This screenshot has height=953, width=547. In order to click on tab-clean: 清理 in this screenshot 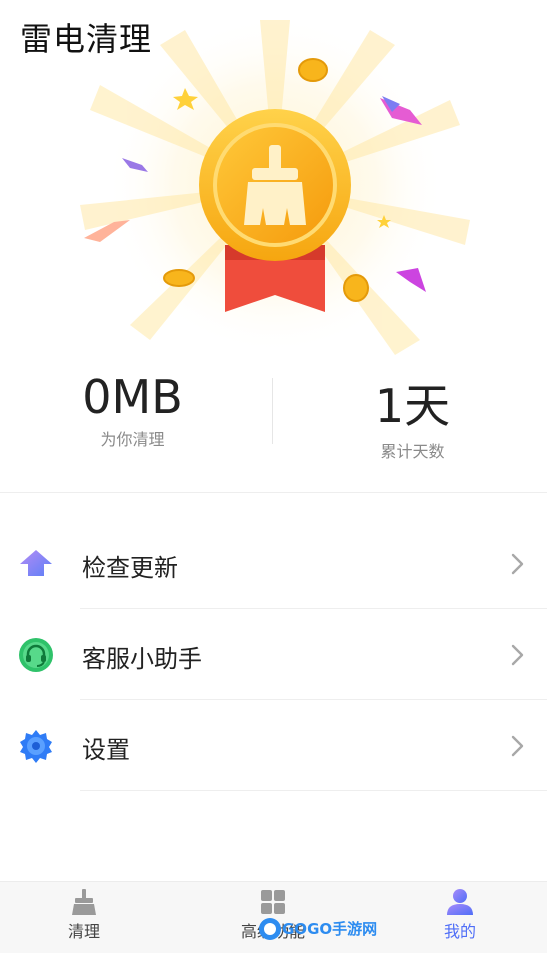, I will do `click(84, 915)`.